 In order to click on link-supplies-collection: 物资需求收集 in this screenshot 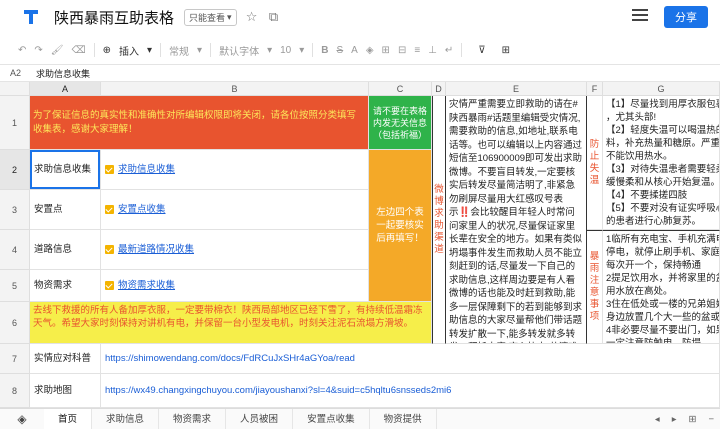, I will do `click(146, 286)`.